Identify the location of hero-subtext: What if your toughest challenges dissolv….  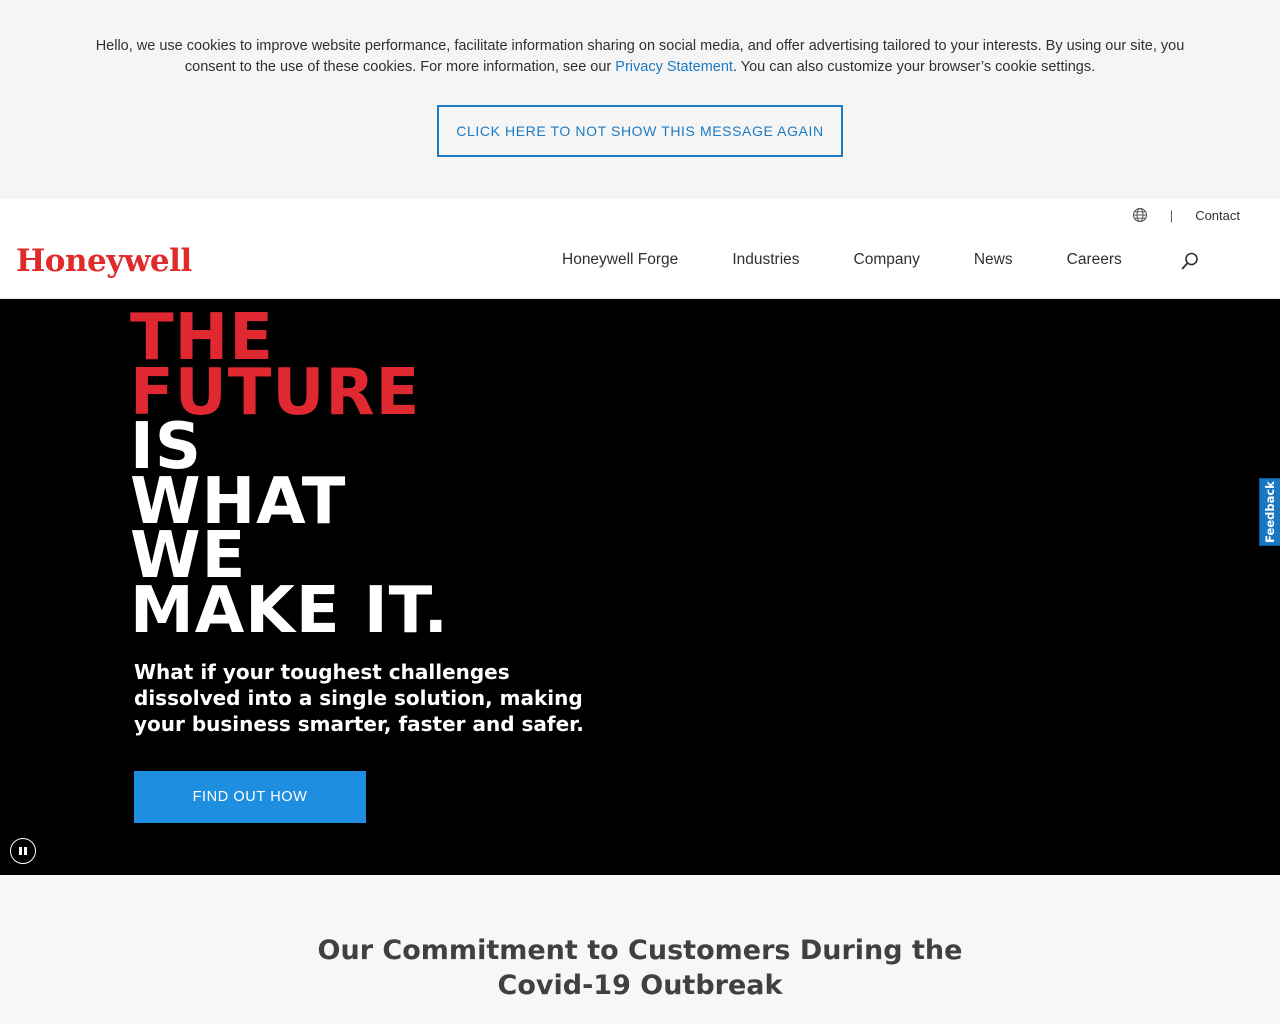
(359, 698).